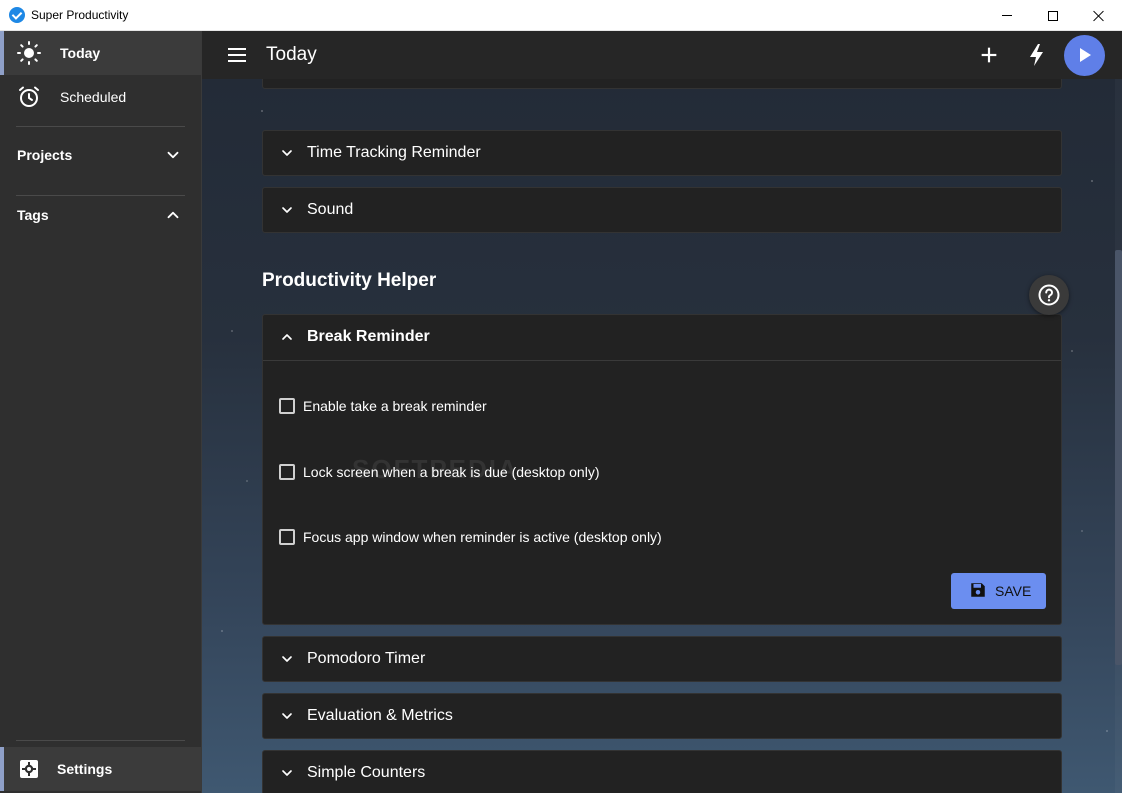 The height and width of the screenshot is (793, 1122). I want to click on minimize-button, so click(1007, 15).